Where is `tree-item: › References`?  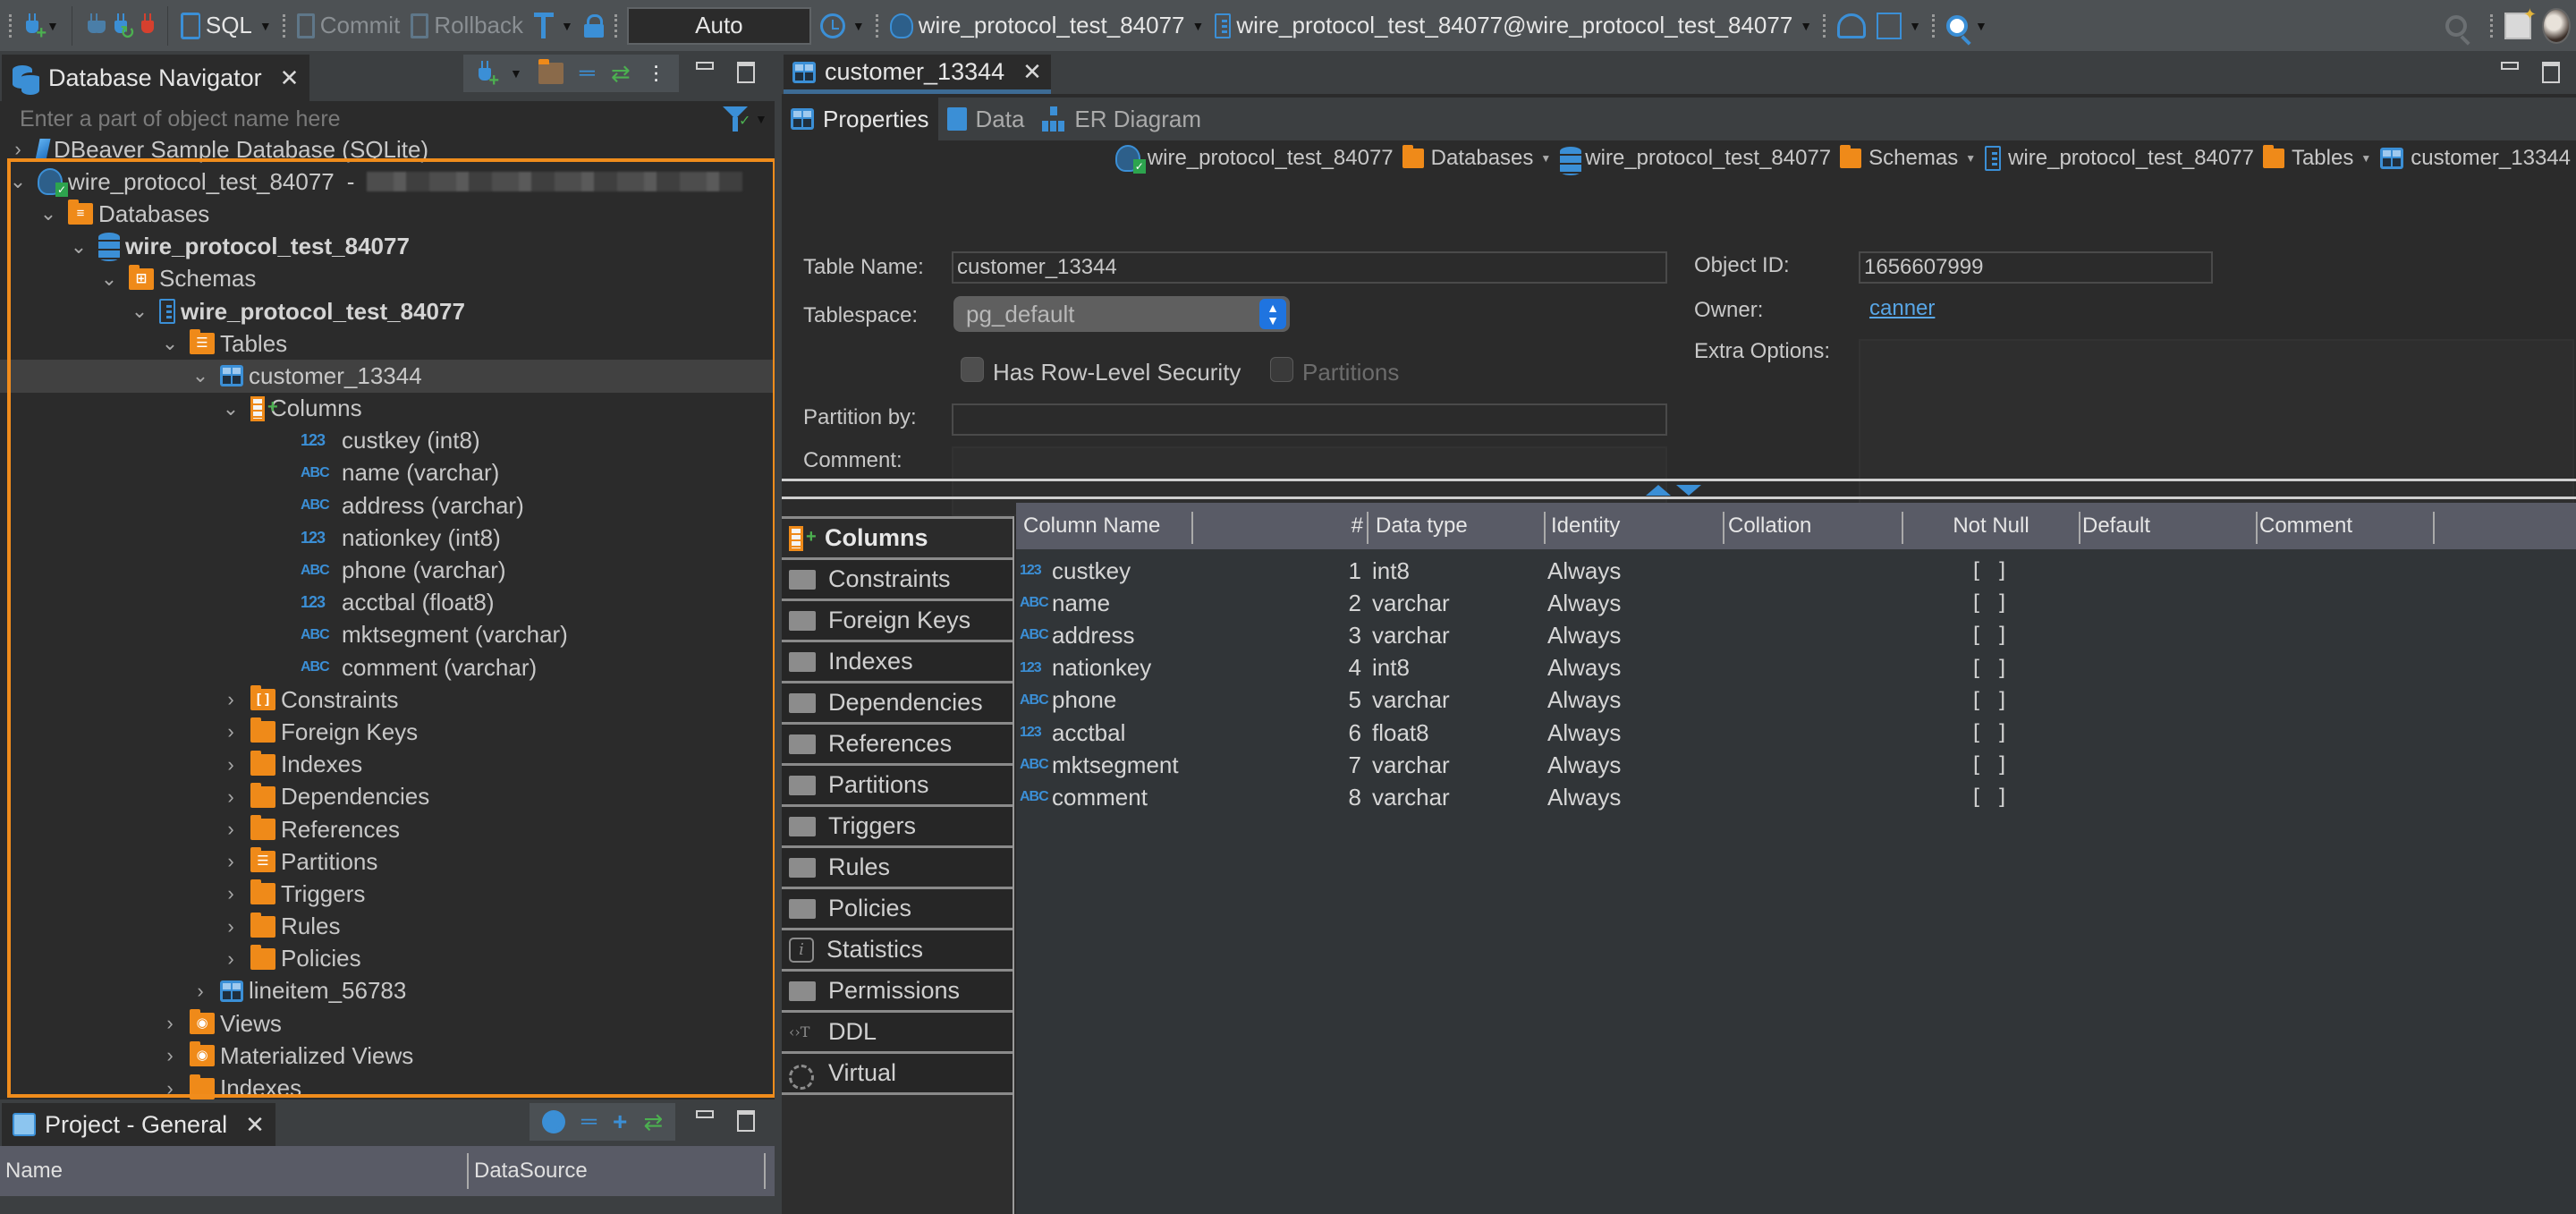 tree-item: › References is located at coordinates (387, 829).